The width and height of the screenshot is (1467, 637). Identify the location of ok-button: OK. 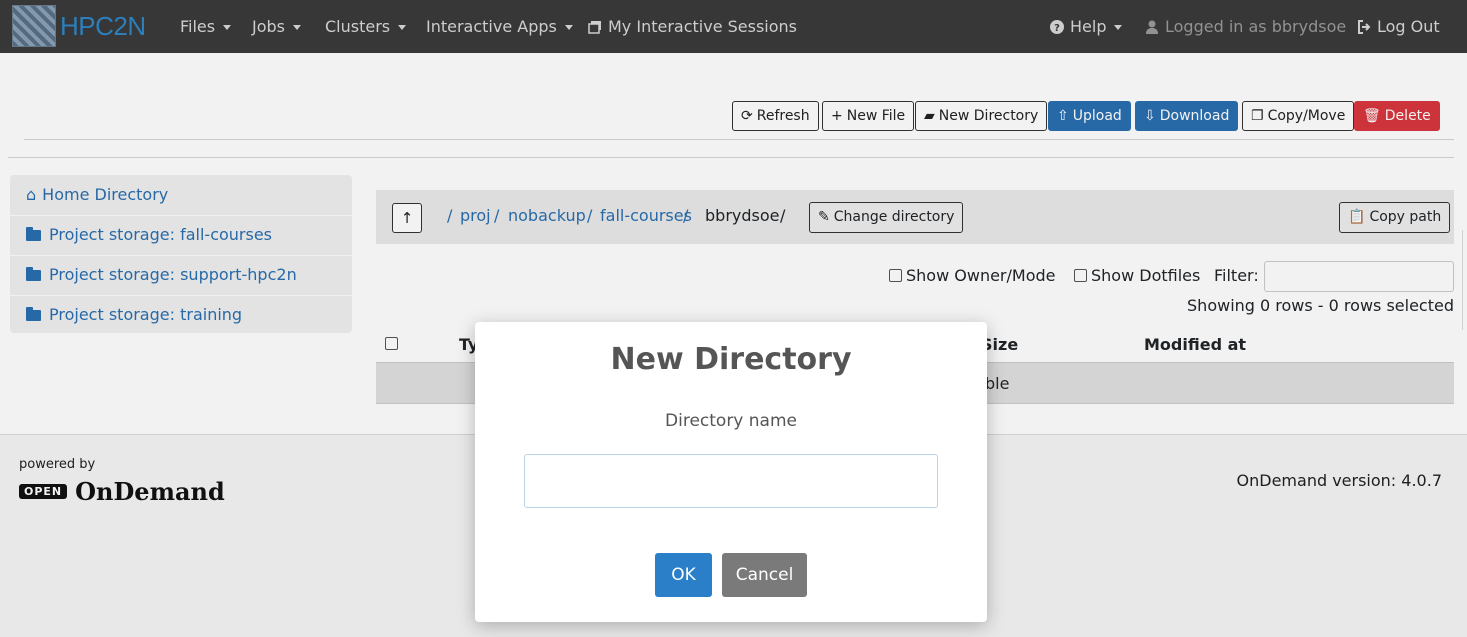
(683, 575).